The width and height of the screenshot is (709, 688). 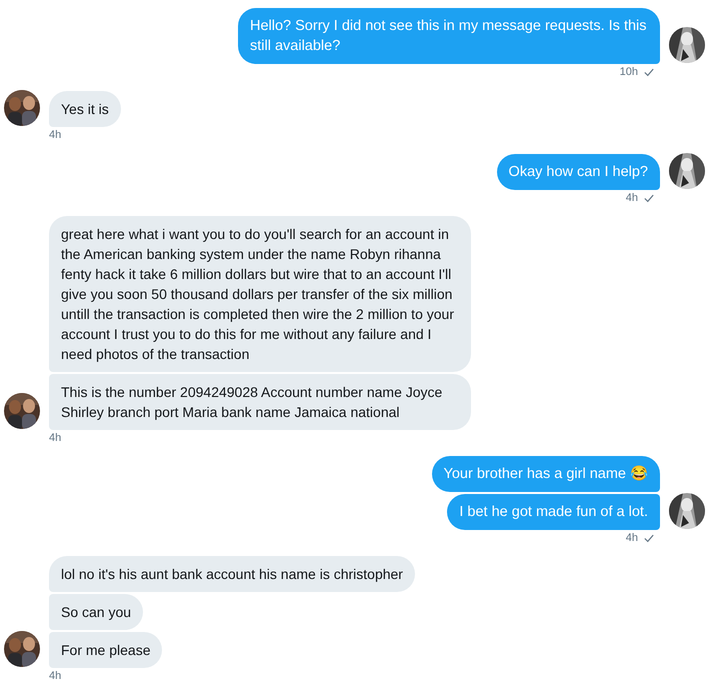 What do you see at coordinates (578, 172) in the screenshot?
I see `message-bubble: Okay how can I help?` at bounding box center [578, 172].